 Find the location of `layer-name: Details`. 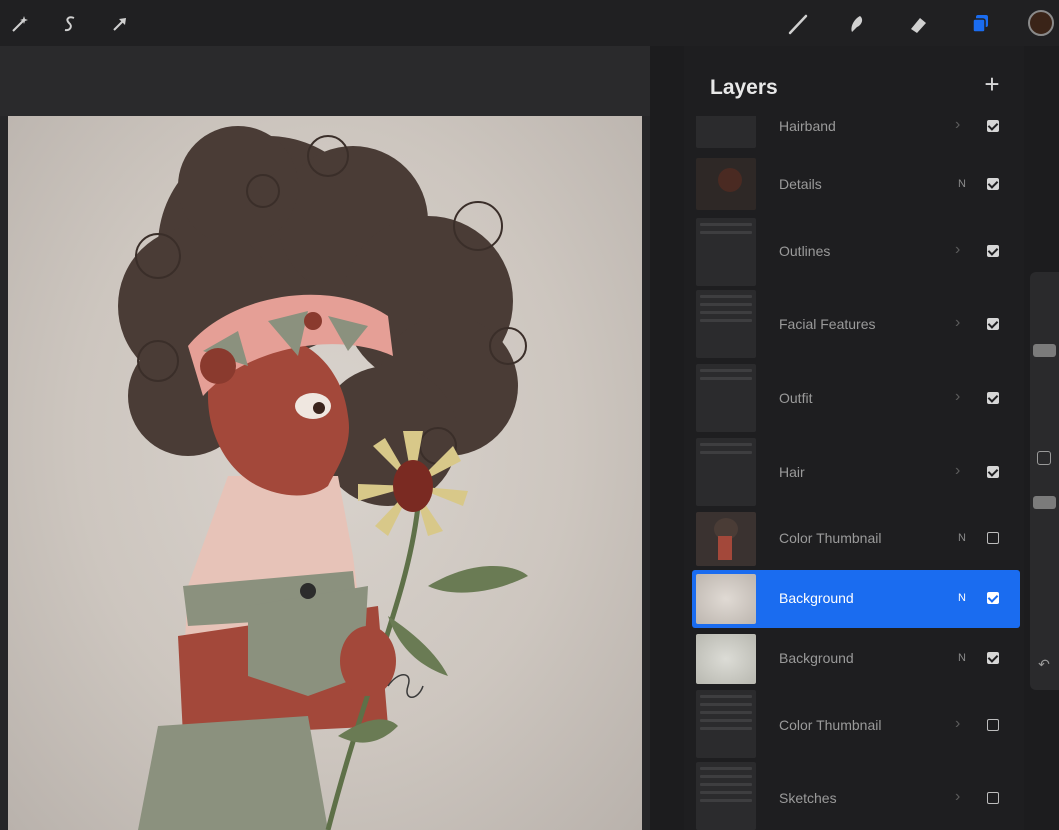

layer-name: Details is located at coordinates (800, 184).